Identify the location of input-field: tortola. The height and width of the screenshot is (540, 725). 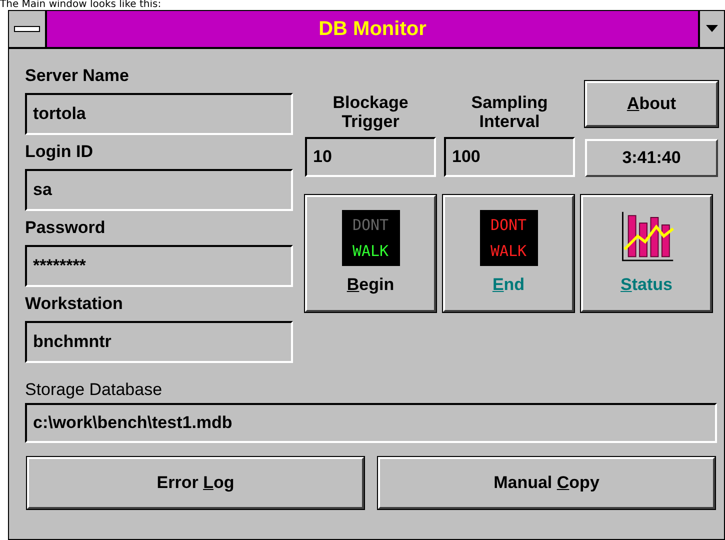
(159, 114).